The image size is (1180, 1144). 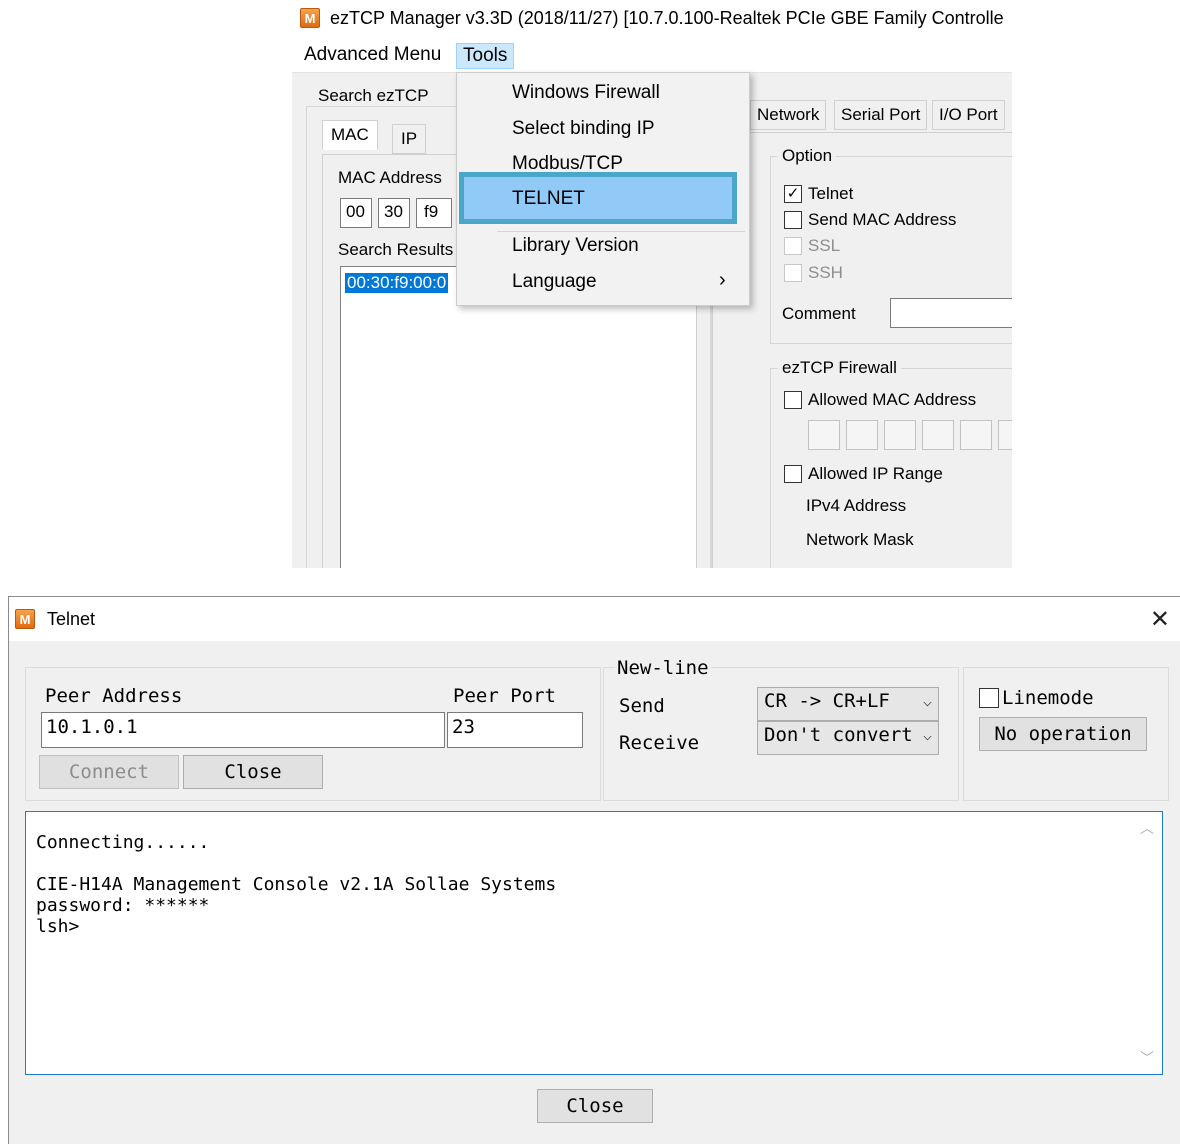 What do you see at coordinates (788, 115) in the screenshot?
I see `tab-network: Network` at bounding box center [788, 115].